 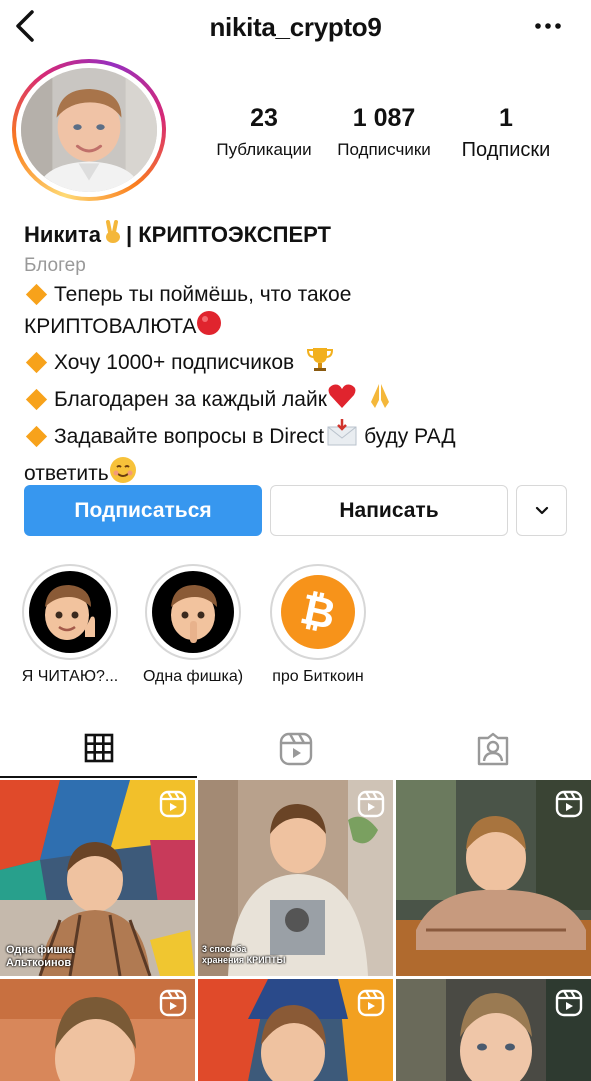 I want to click on bio-line-text: Задавайте вопросы в Direct, so click(x=189, y=437).